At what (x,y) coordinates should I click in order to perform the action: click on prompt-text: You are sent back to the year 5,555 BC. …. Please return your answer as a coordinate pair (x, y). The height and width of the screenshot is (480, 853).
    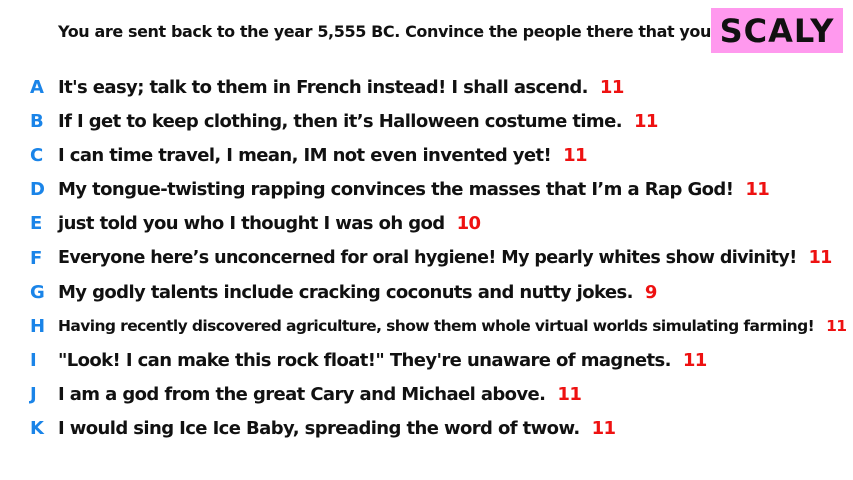
    Looking at the image, I should click on (425, 31).